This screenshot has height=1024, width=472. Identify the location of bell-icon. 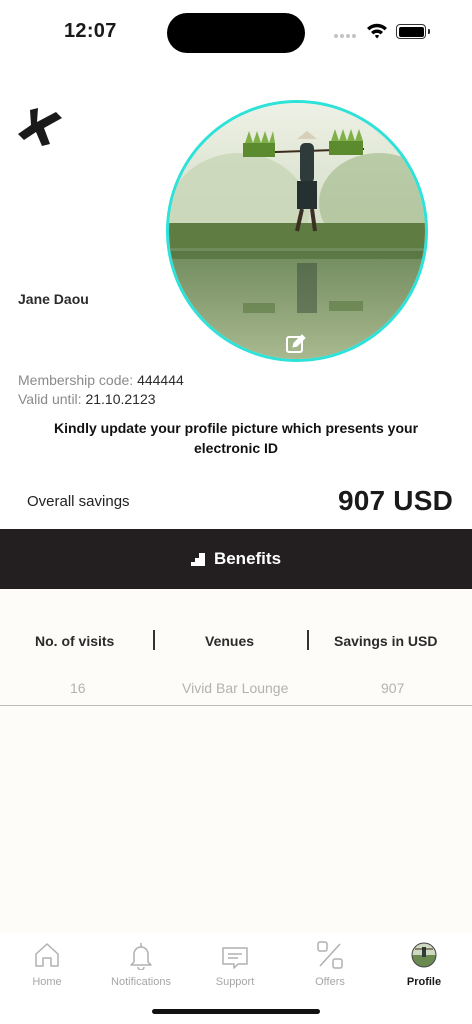
(141, 956).